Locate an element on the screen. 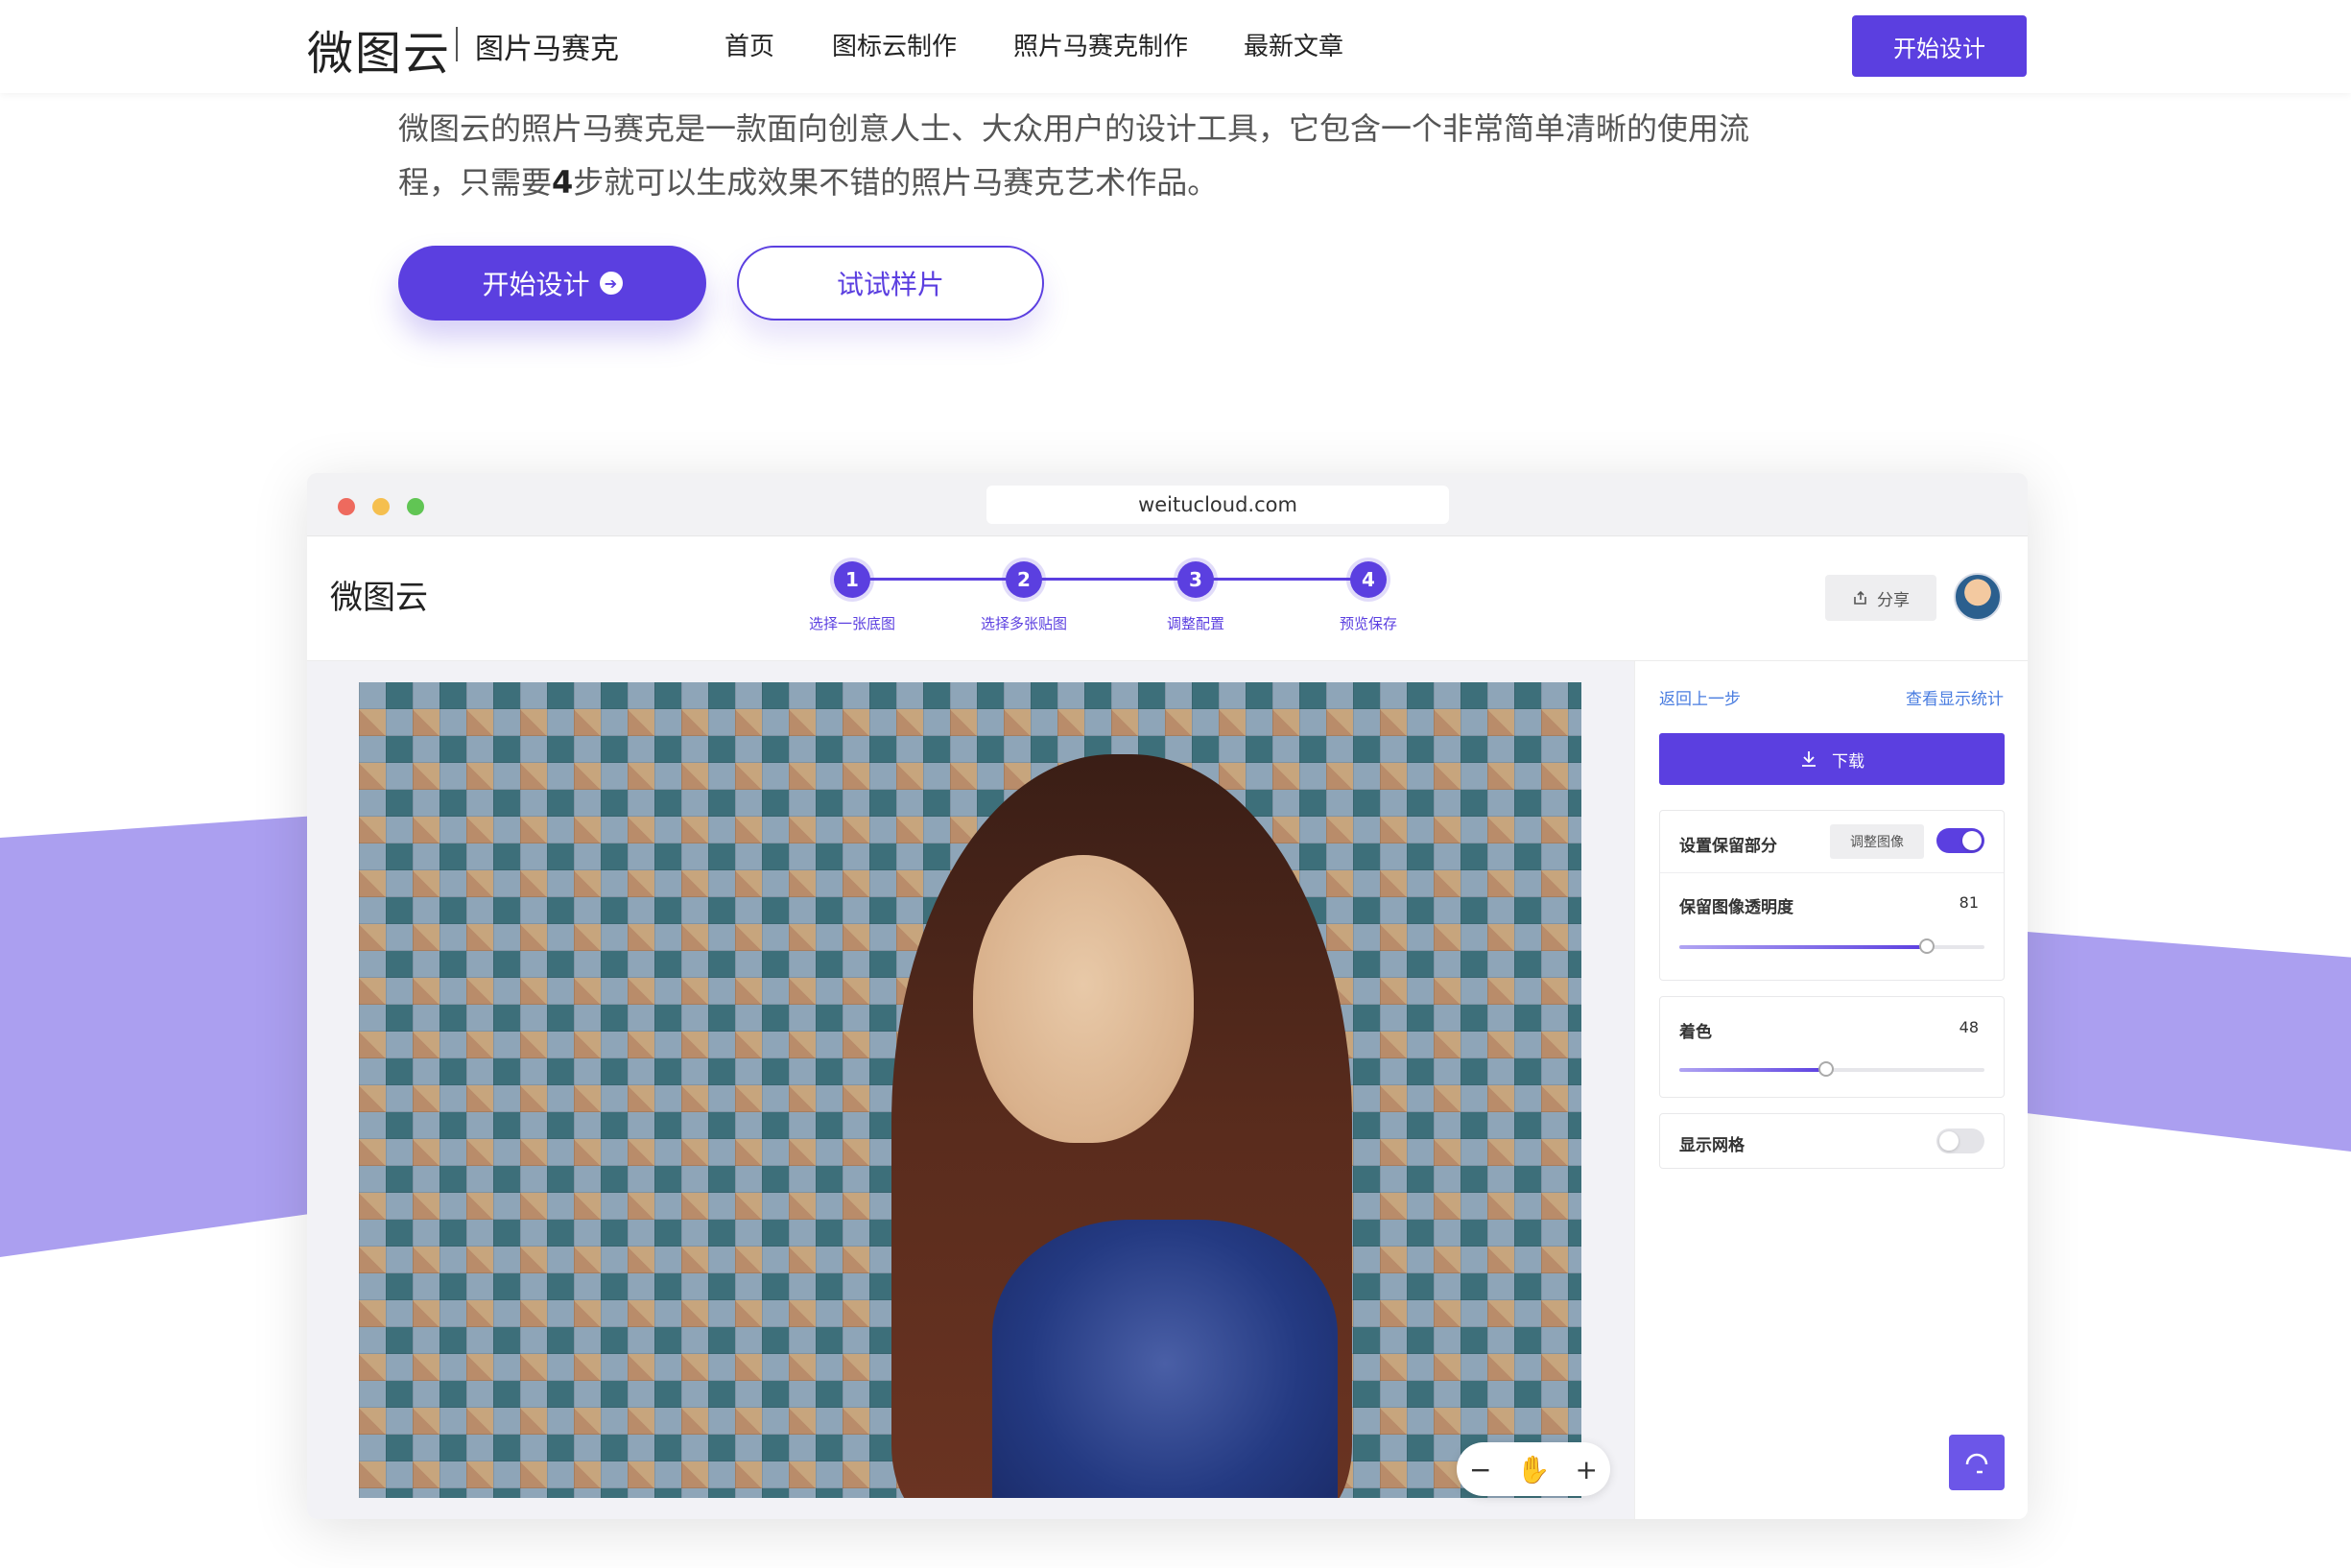 This screenshot has height=1568, width=2351. back-step-link: 返回上一步 is located at coordinates (1700, 697).